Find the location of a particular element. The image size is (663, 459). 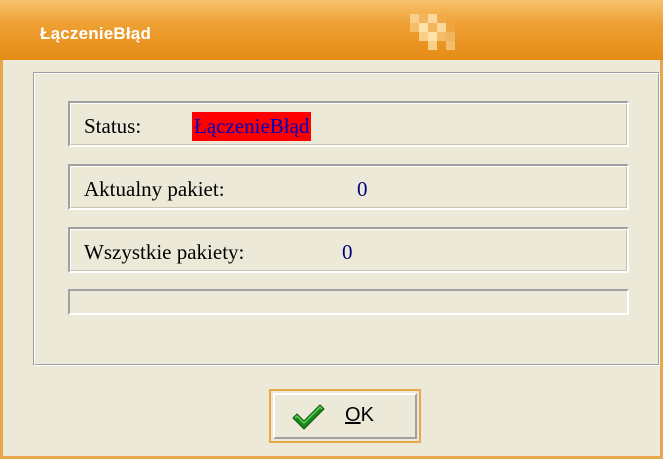

current-packet-row: Aktualny pakiet: 0 is located at coordinates (348, 187).